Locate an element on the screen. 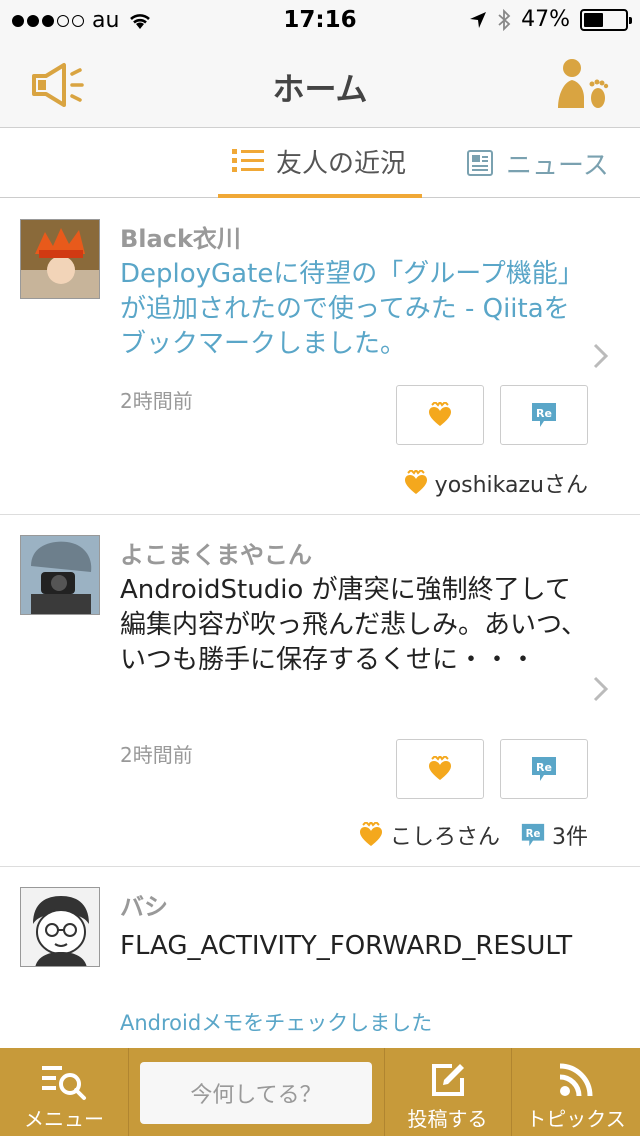 Image resolution: width=640 pixels, height=1136 pixels. tab-label: ニュース is located at coordinates (557, 165).